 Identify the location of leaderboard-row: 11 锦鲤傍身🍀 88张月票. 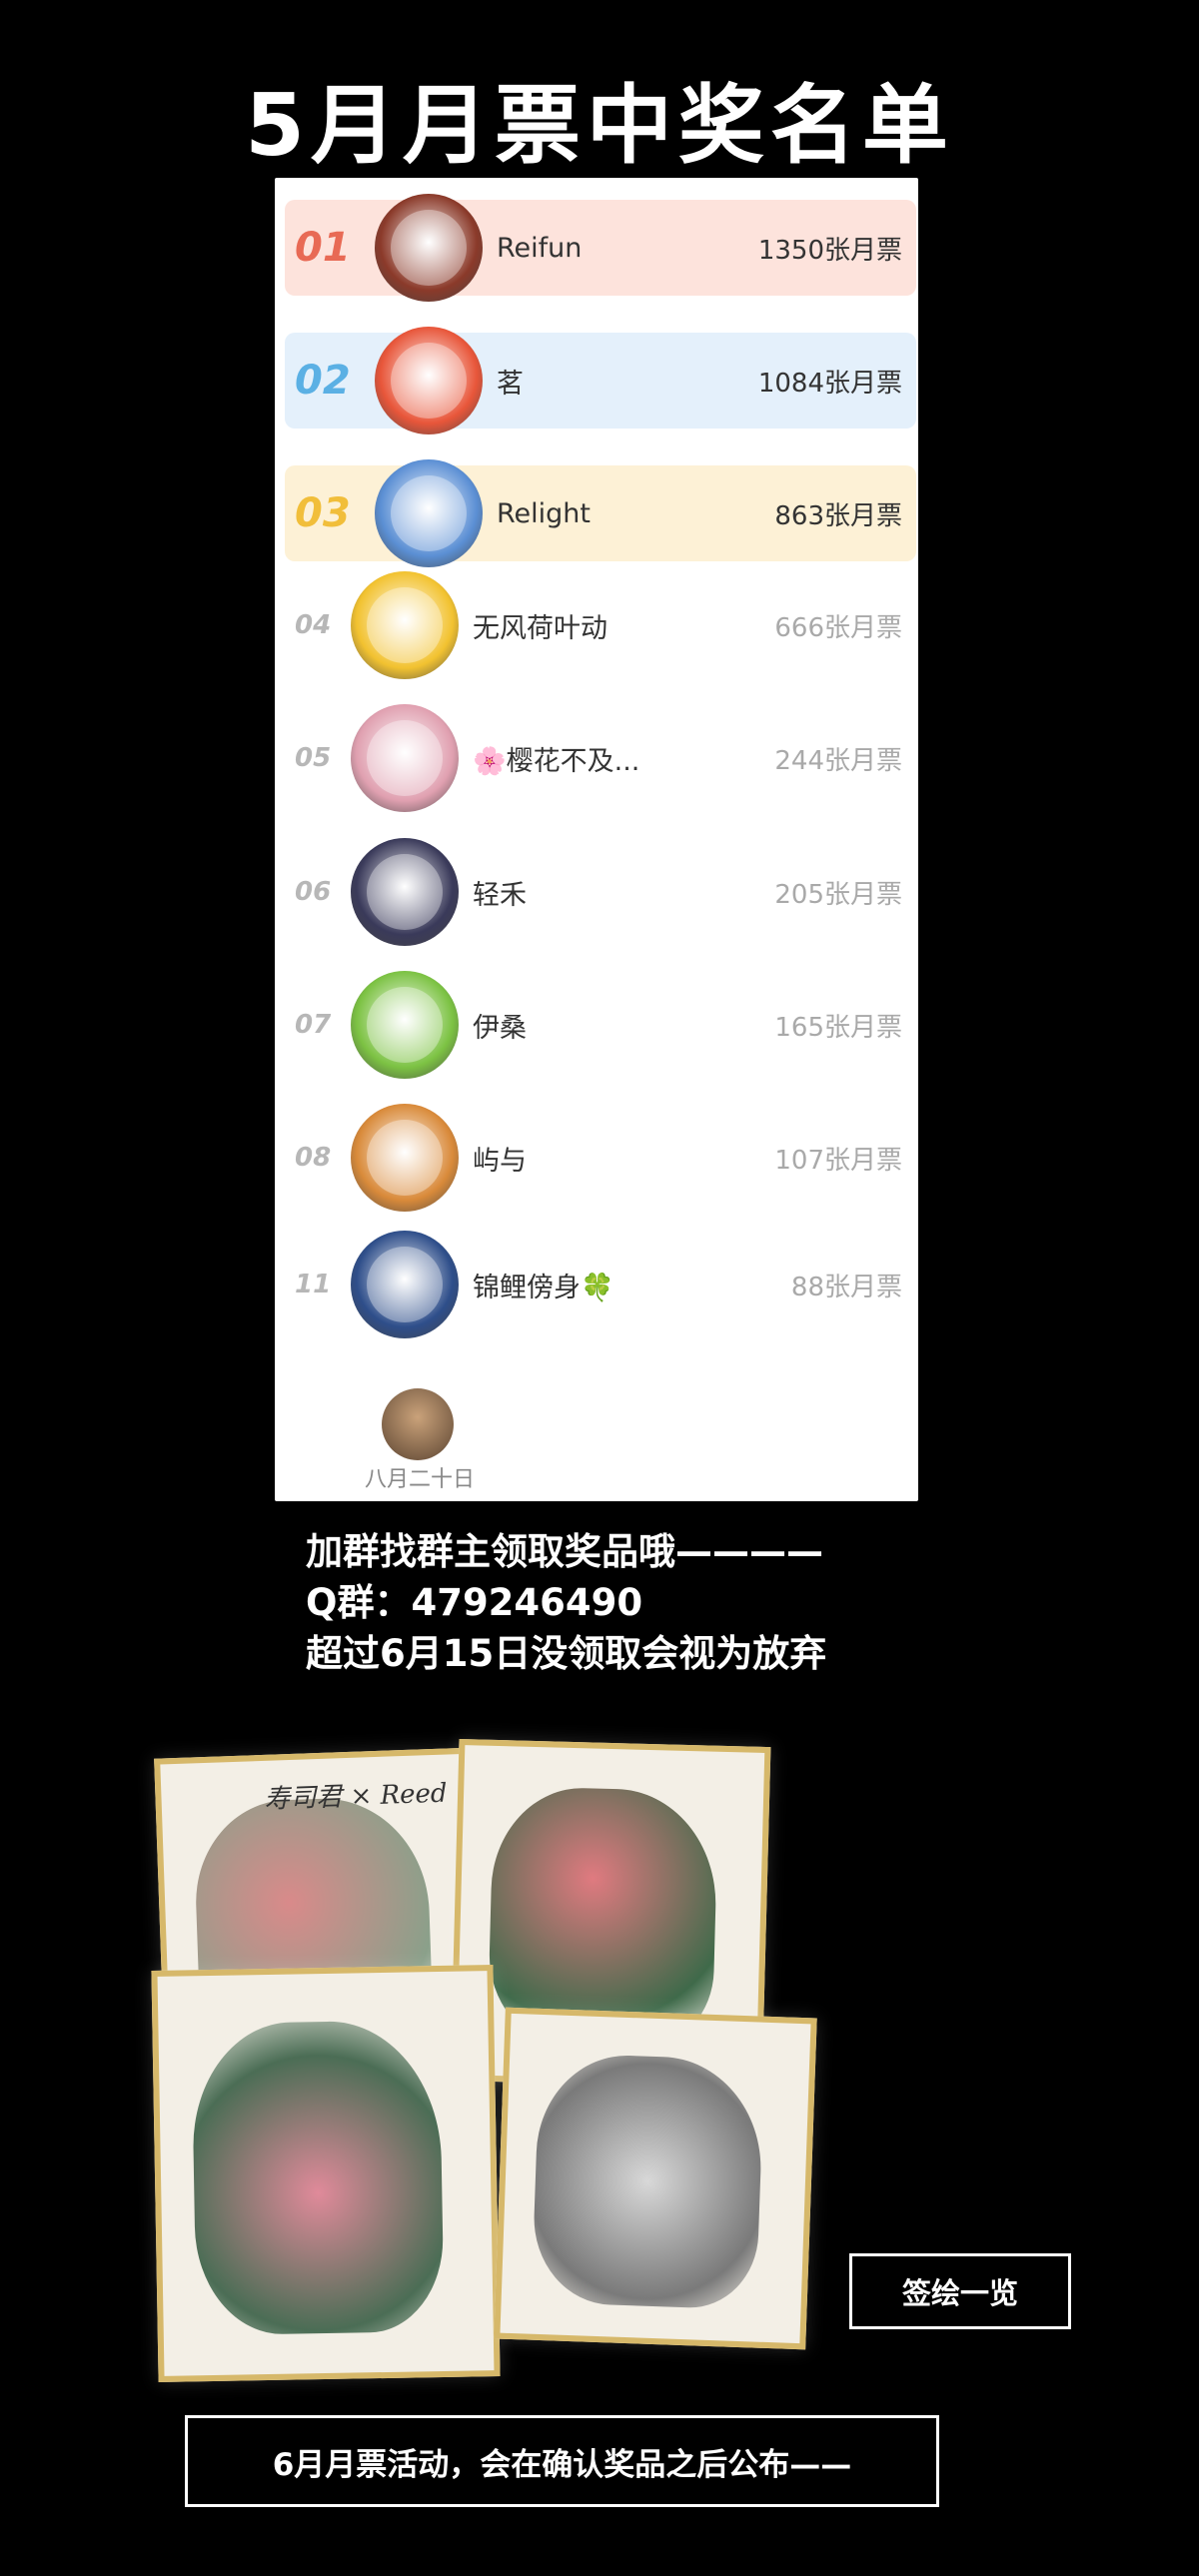
(600, 1284).